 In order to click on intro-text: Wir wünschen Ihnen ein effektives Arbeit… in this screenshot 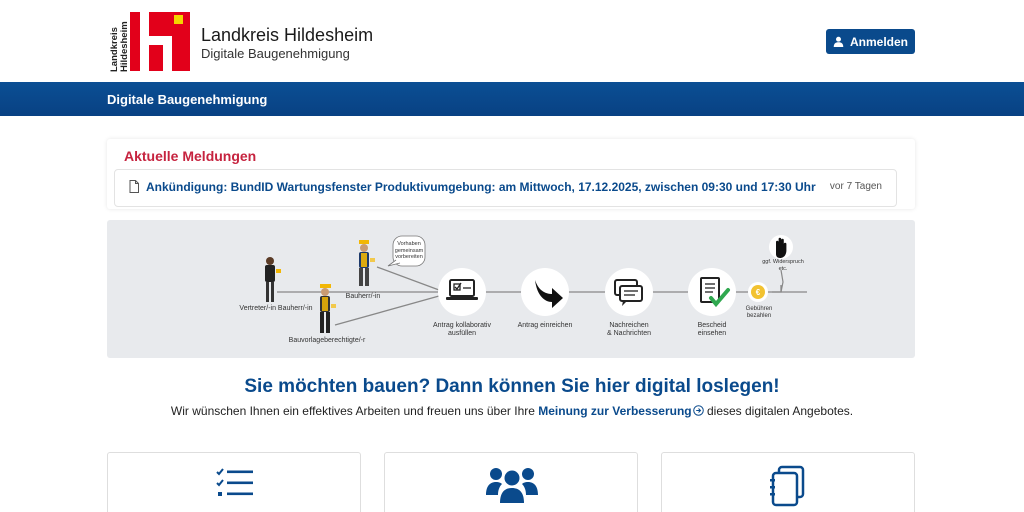, I will do `click(512, 411)`.